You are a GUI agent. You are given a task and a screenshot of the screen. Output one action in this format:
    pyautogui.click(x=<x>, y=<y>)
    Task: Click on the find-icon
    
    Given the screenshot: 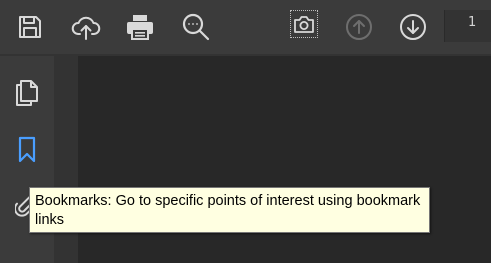 What is the action you would take?
    pyautogui.click(x=196, y=27)
    